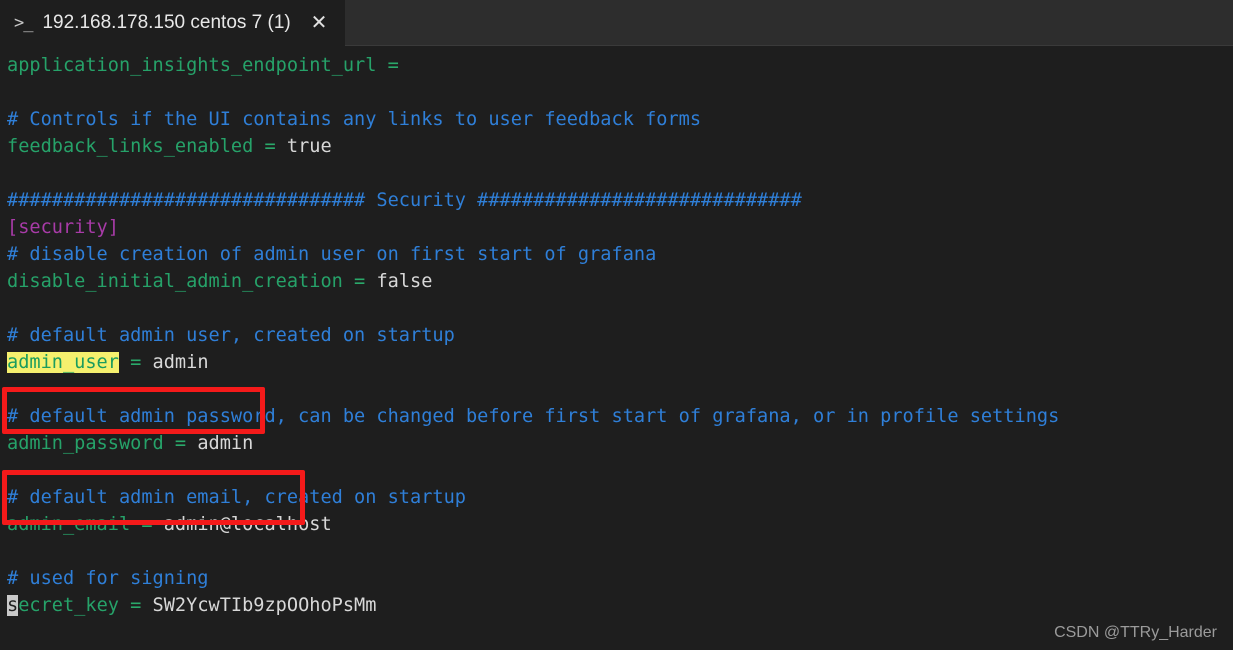  I want to click on terminal-line: disable_initial_admin_creation = false, so click(533, 281).